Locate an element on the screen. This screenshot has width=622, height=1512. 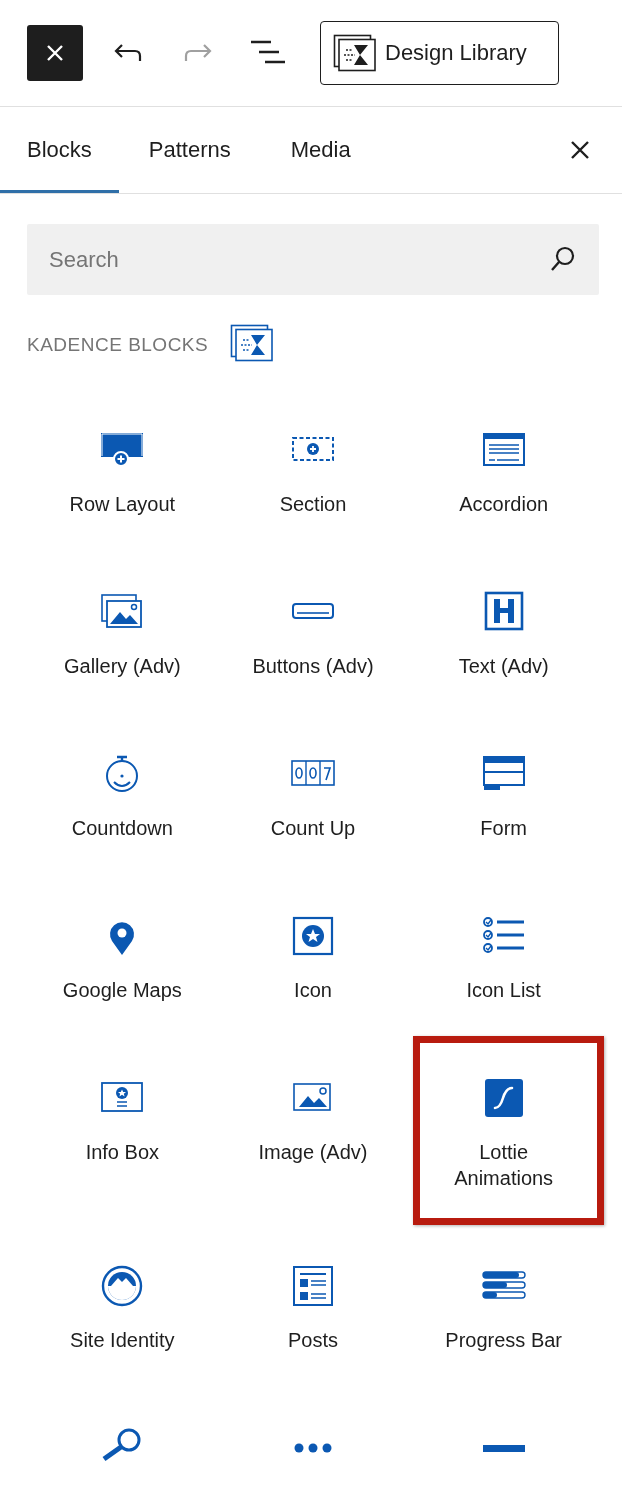
dash-icon is located at coordinates (503, 1448).